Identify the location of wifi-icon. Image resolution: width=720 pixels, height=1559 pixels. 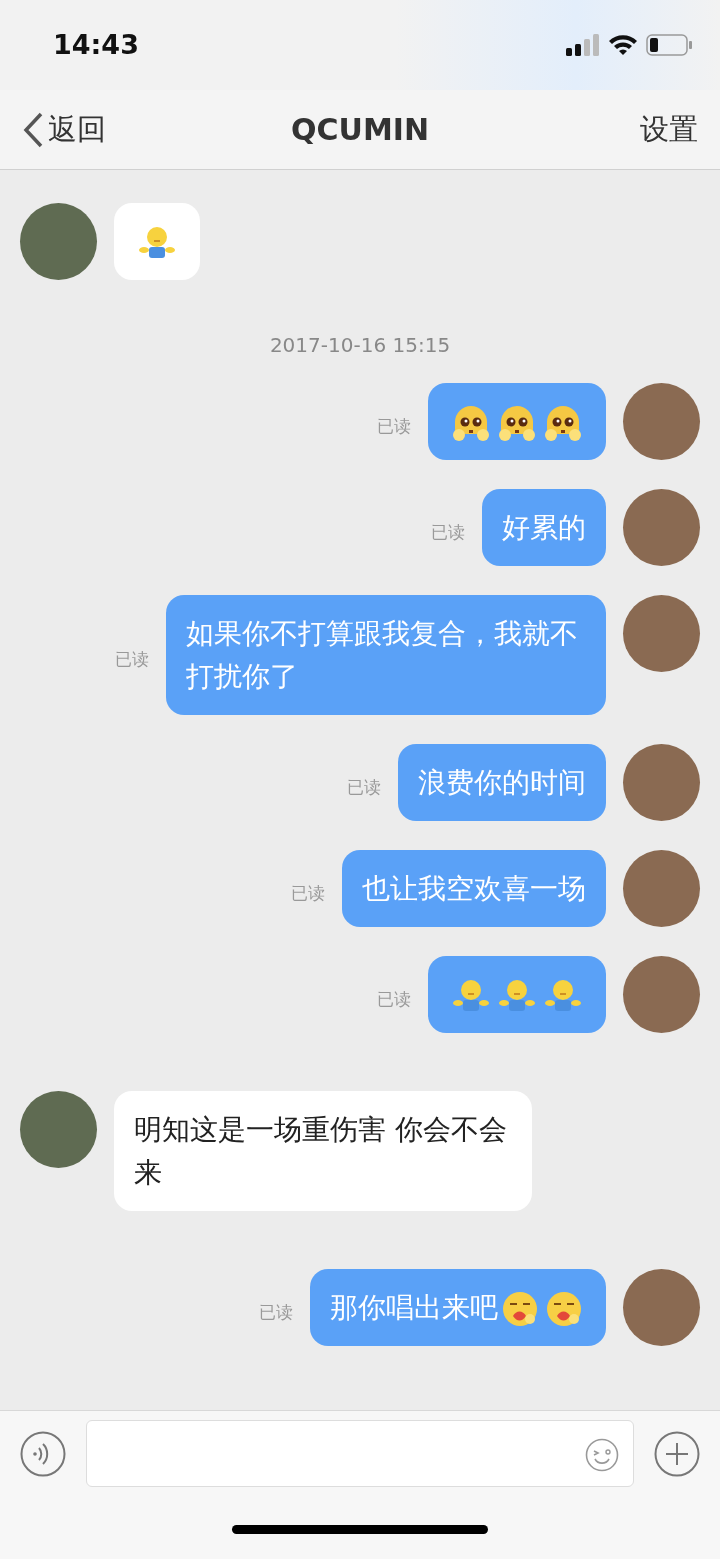
(623, 45).